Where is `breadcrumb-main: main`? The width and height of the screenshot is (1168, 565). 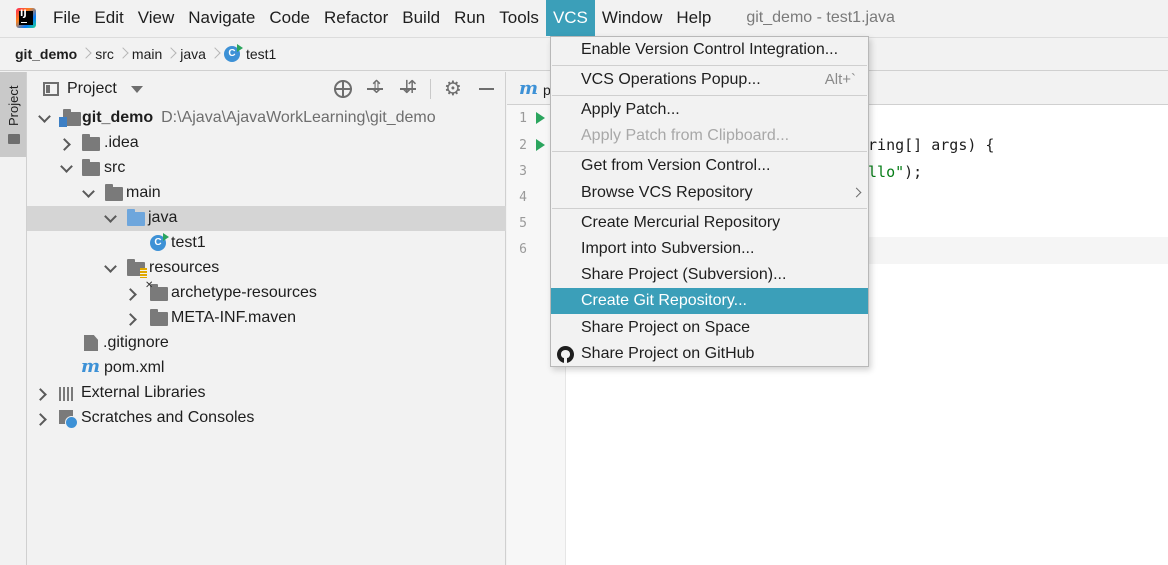
breadcrumb-main: main is located at coordinates (147, 54).